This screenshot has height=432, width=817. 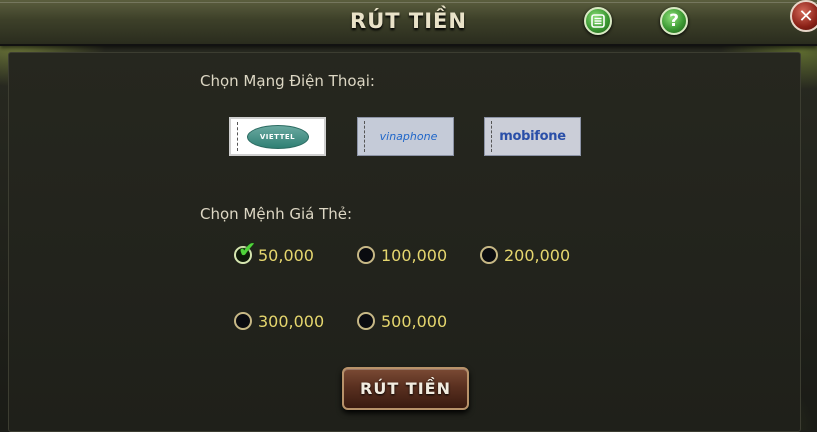 I want to click on vinaphone-logo: vinaphone, so click(x=408, y=136).